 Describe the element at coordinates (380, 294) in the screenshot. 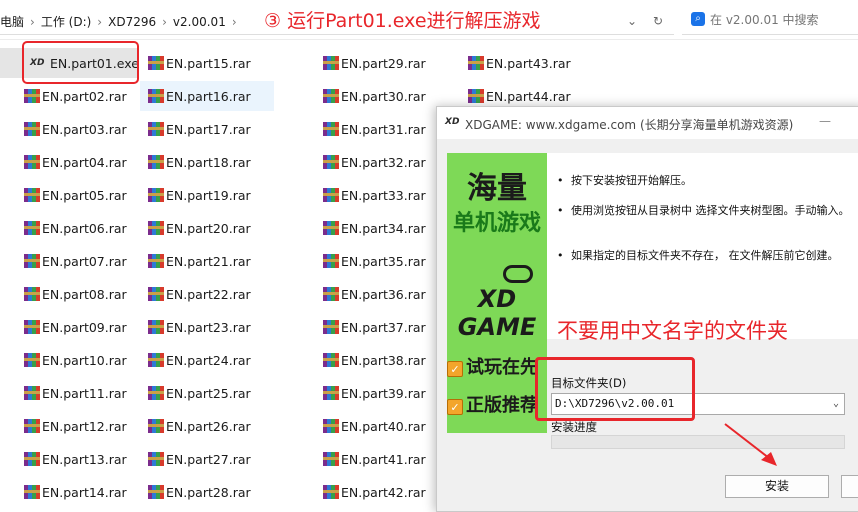

I see `file-item: EN.part36.rar` at that location.